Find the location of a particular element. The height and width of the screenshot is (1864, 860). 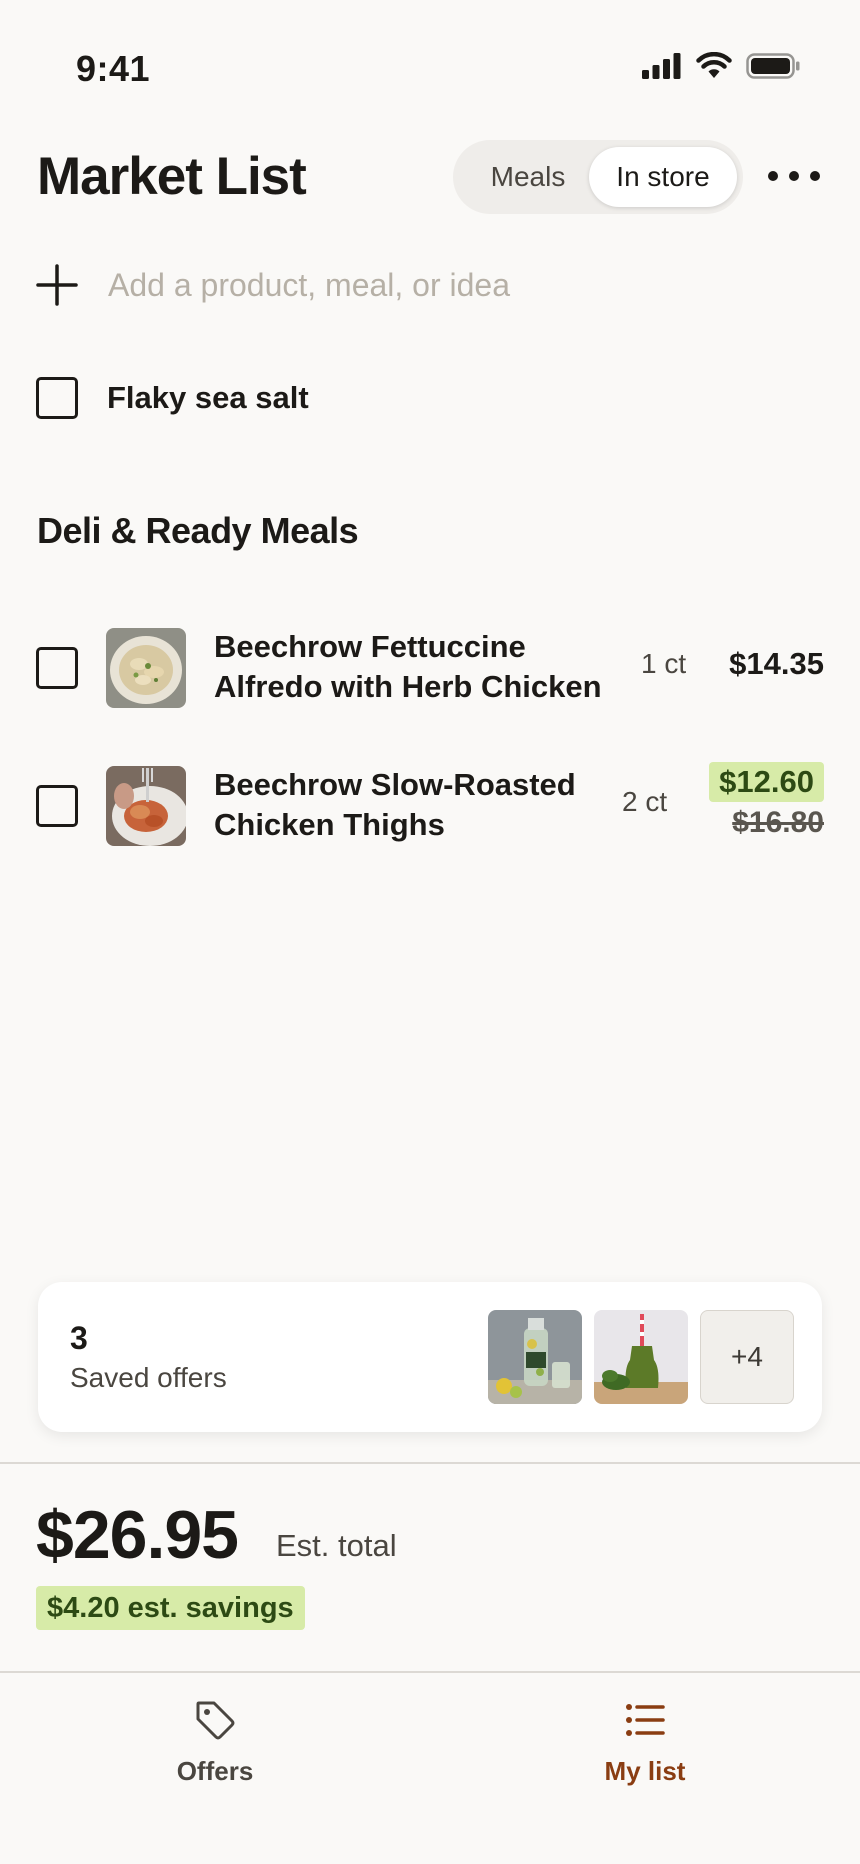

battery-icon is located at coordinates (773, 65).